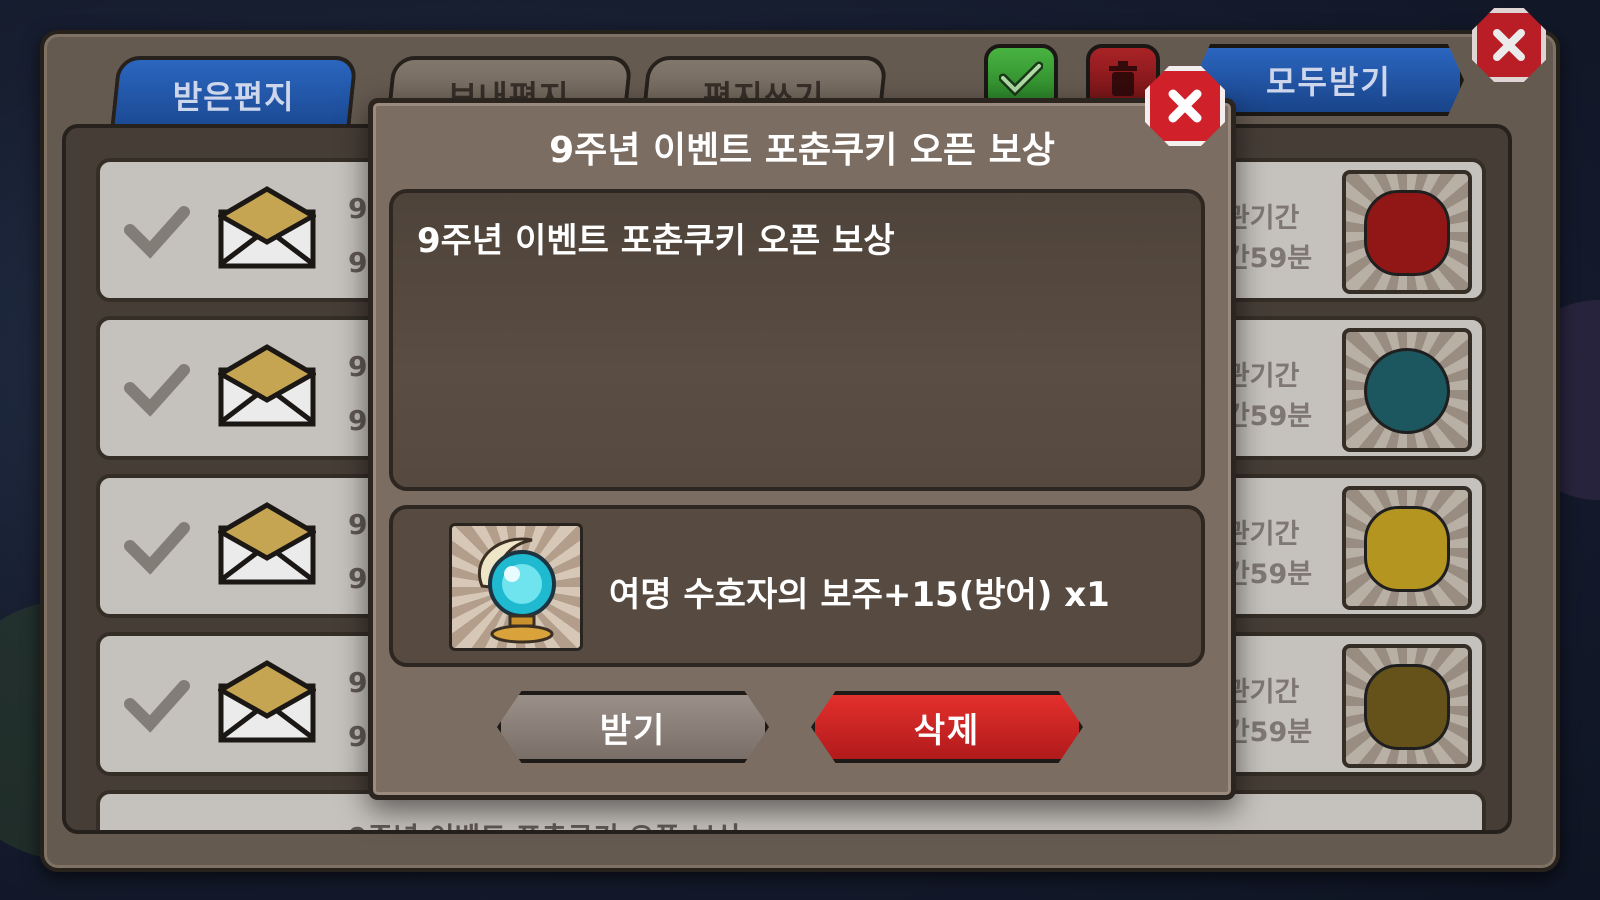 The width and height of the screenshot is (1600, 900). I want to click on reward-panel: 여명 수호자의 보주+15(방어) x1, so click(797, 586).